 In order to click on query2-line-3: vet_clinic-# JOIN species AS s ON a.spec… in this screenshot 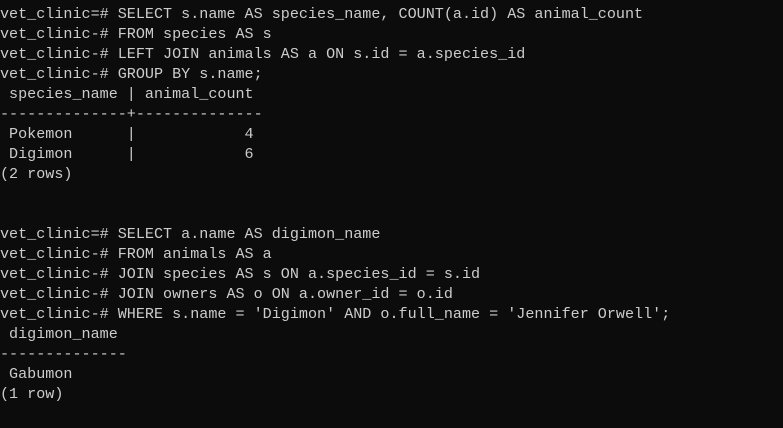, I will do `click(240, 274)`.